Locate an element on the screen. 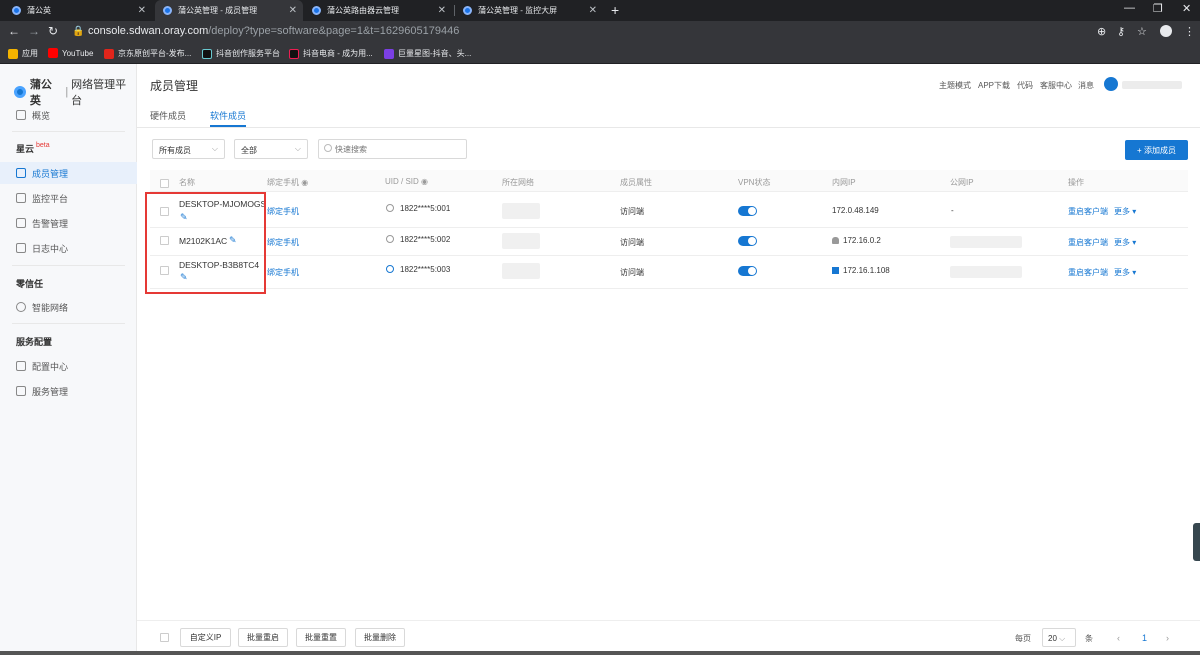 Image resolution: width=1200 pixels, height=655 pixels. profile-icon is located at coordinates (1166, 31).